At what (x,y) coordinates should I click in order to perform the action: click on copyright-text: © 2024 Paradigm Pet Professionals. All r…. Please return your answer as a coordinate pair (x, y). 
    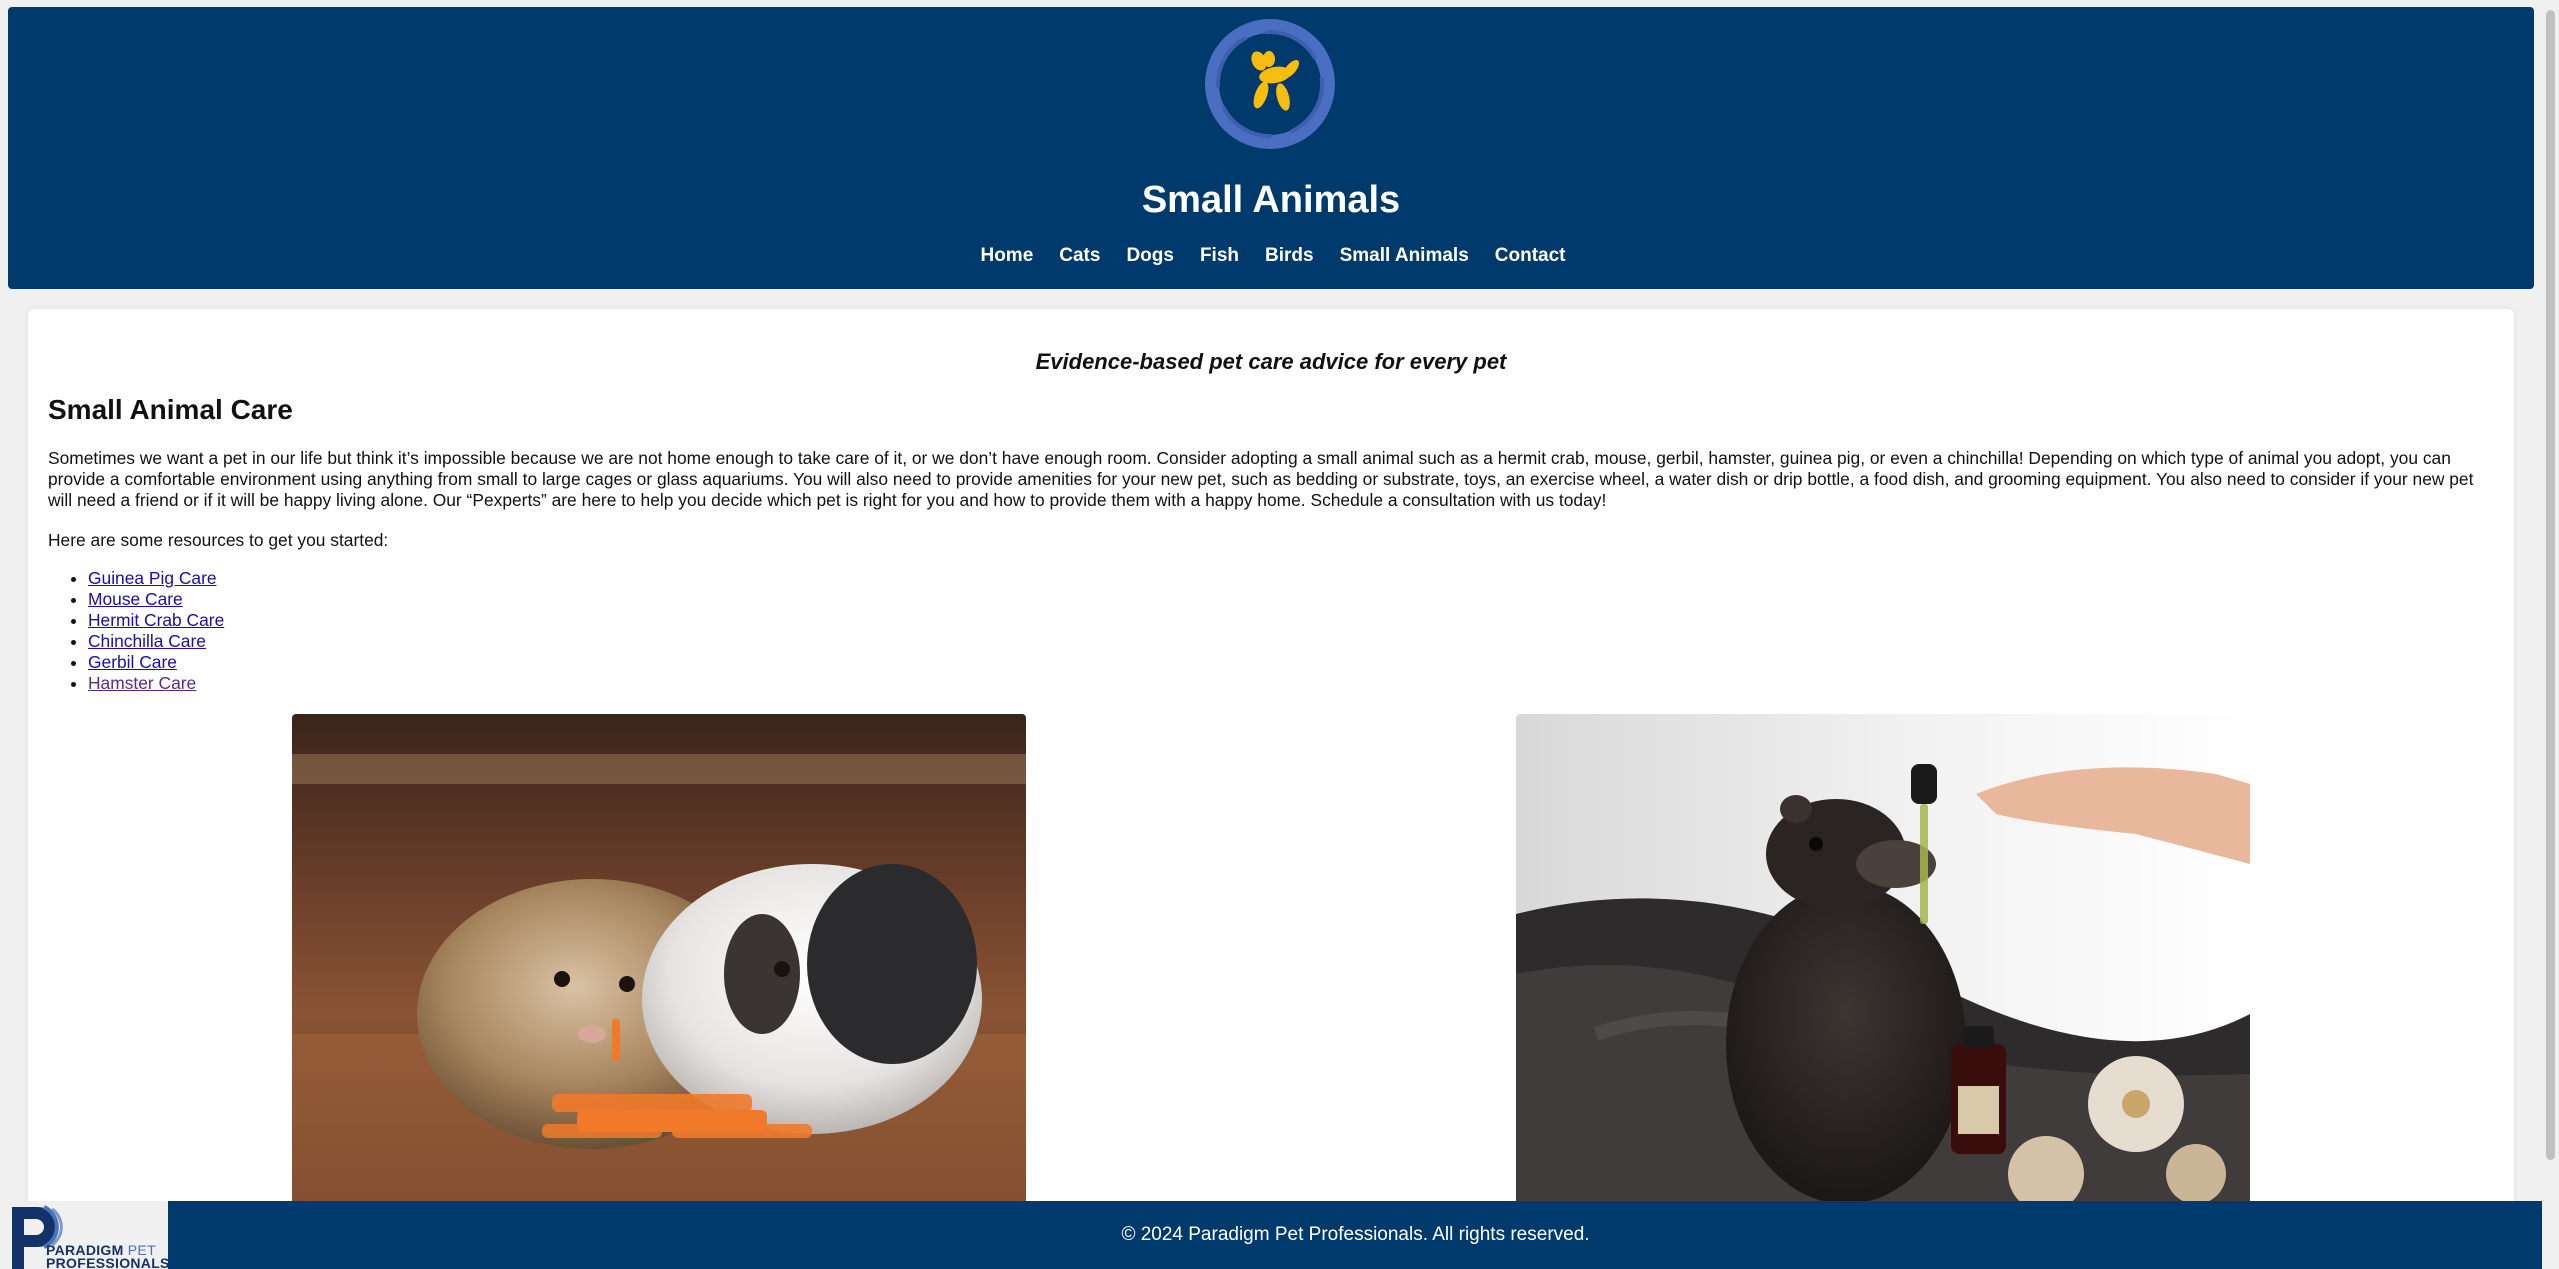
    Looking at the image, I should click on (1355, 1234).